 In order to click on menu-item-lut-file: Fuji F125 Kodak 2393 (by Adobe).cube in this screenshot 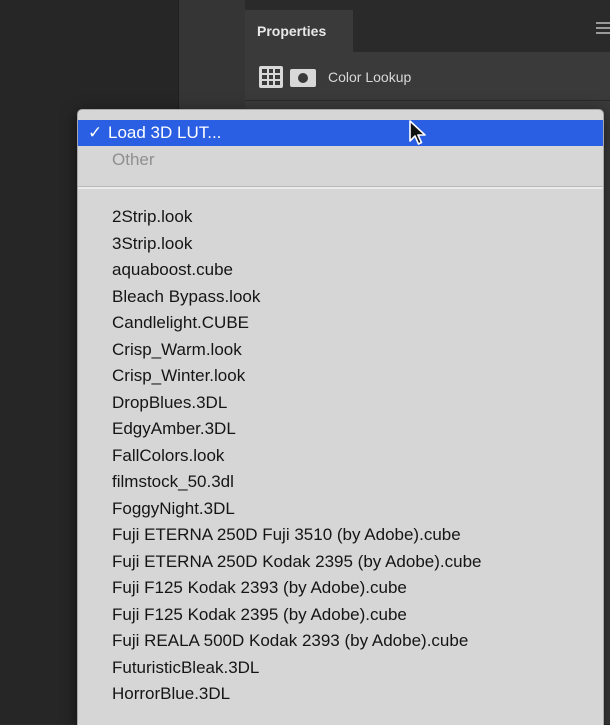, I will do `click(340, 588)`.